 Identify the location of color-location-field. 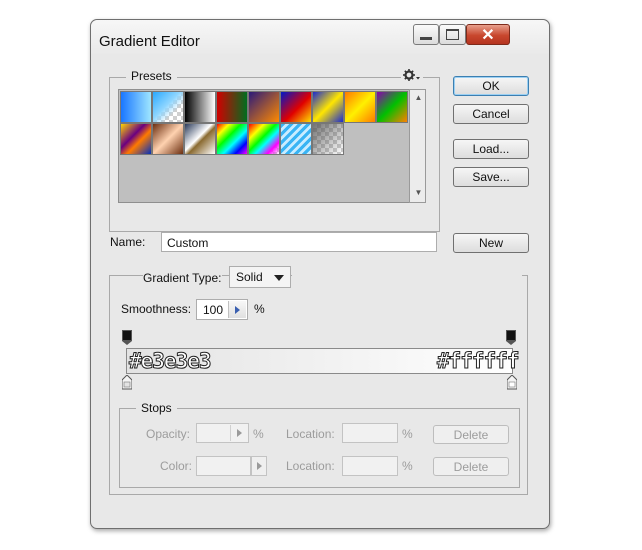
(370, 466).